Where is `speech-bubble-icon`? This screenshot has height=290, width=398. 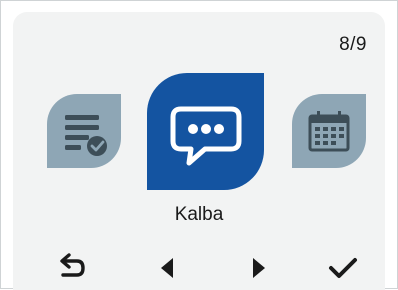 speech-bubble-icon is located at coordinates (206, 136).